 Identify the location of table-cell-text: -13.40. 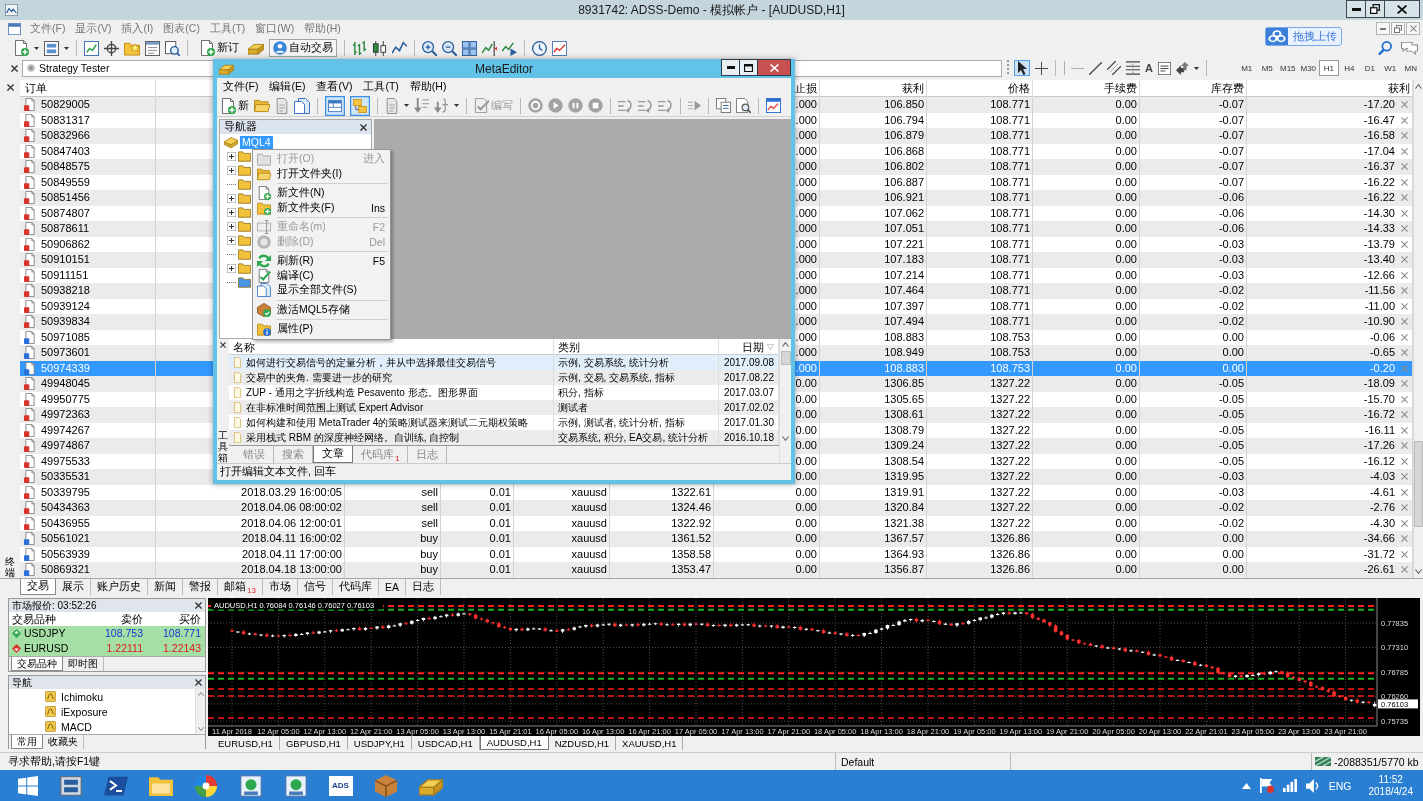
(1379, 259).